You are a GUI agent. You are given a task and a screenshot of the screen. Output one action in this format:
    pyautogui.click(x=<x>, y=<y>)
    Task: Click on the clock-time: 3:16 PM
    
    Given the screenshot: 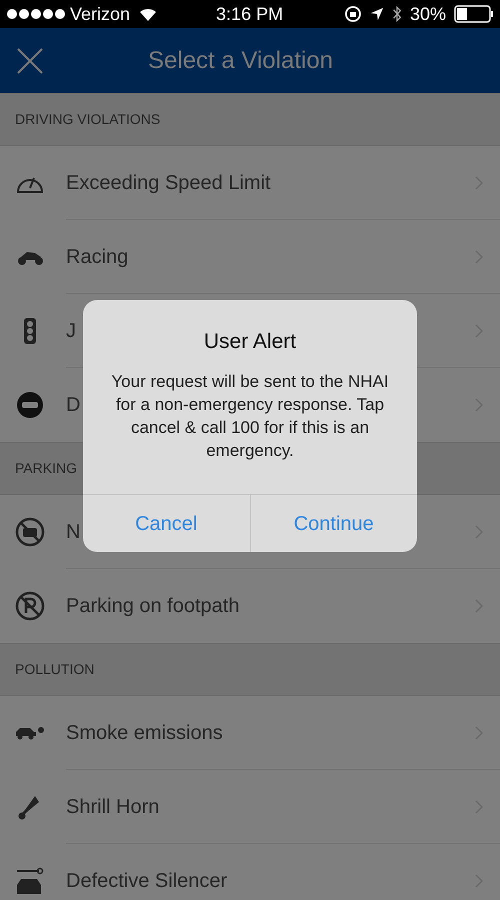 What is the action you would take?
    pyautogui.click(x=250, y=14)
    